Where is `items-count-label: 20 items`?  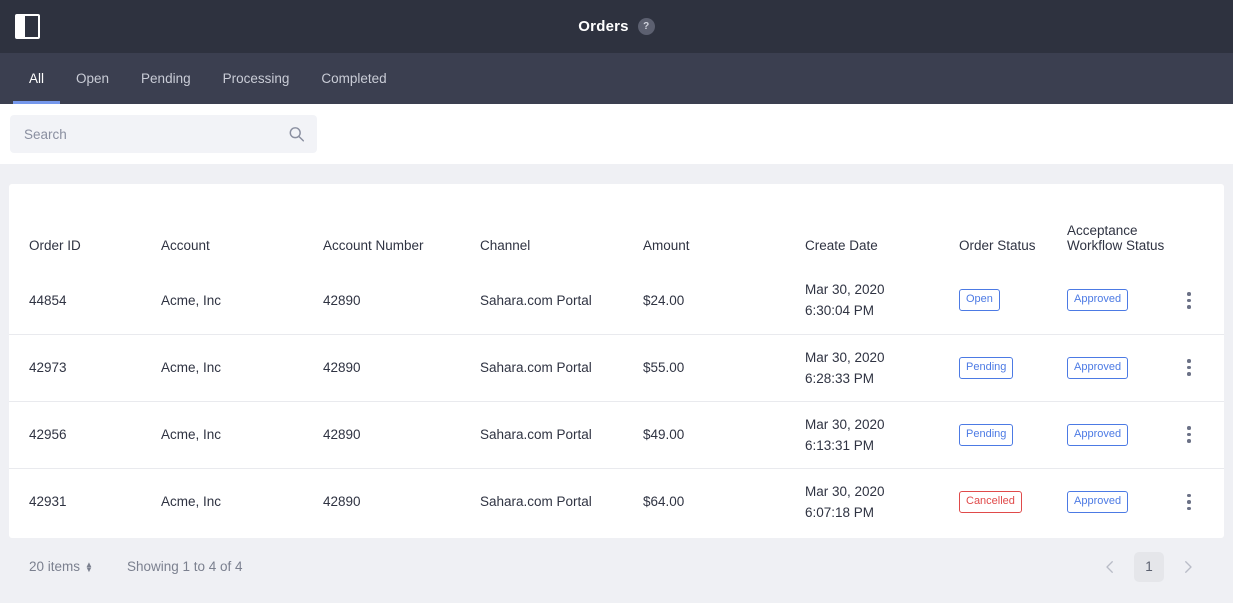 items-count-label: 20 items is located at coordinates (55, 566).